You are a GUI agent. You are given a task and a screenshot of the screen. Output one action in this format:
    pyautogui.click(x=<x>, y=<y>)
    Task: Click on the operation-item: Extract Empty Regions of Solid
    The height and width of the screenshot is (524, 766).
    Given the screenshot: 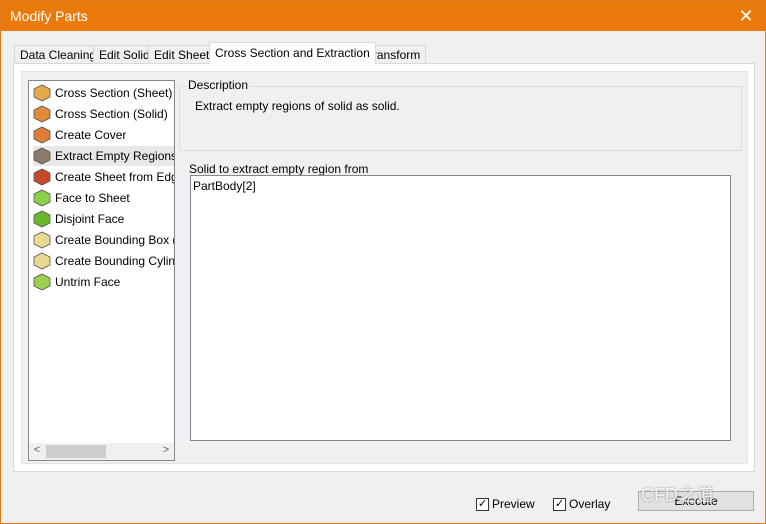 What is the action you would take?
    pyautogui.click(x=103, y=156)
    